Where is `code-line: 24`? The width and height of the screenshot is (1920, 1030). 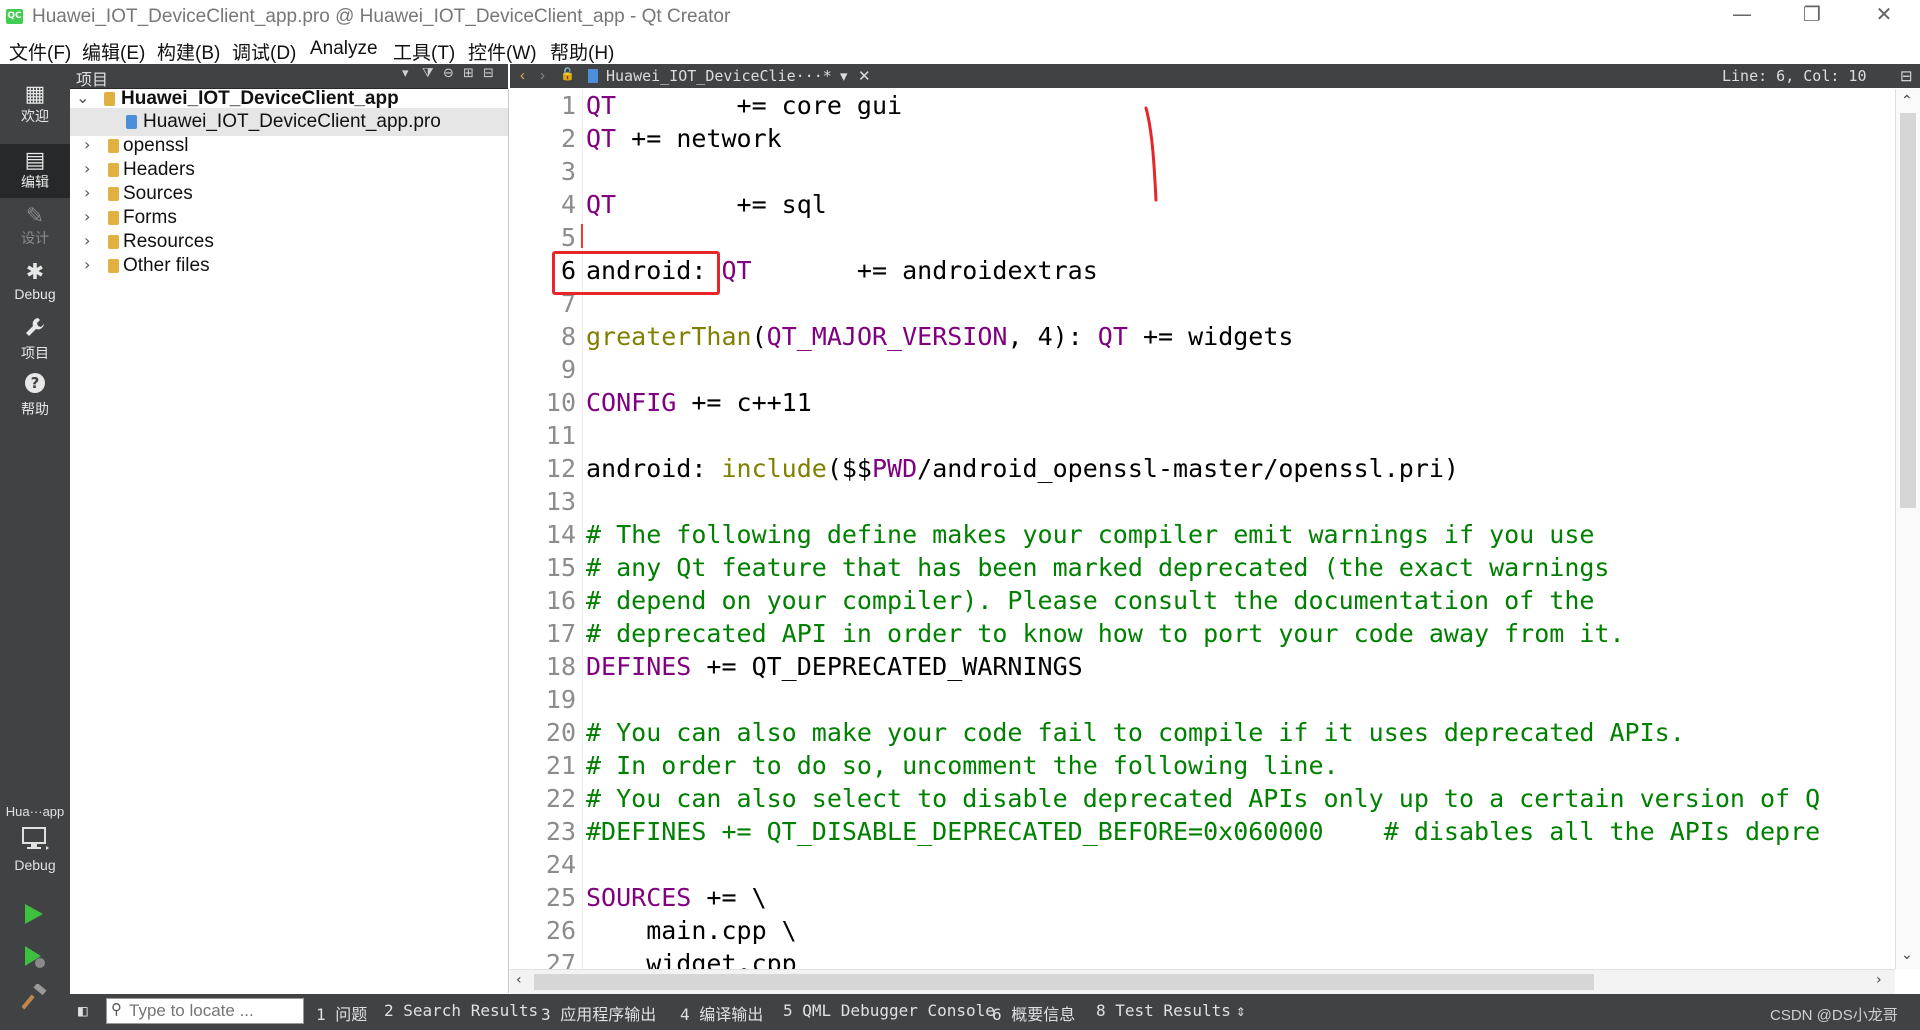 code-line: 24 is located at coordinates (1202, 864).